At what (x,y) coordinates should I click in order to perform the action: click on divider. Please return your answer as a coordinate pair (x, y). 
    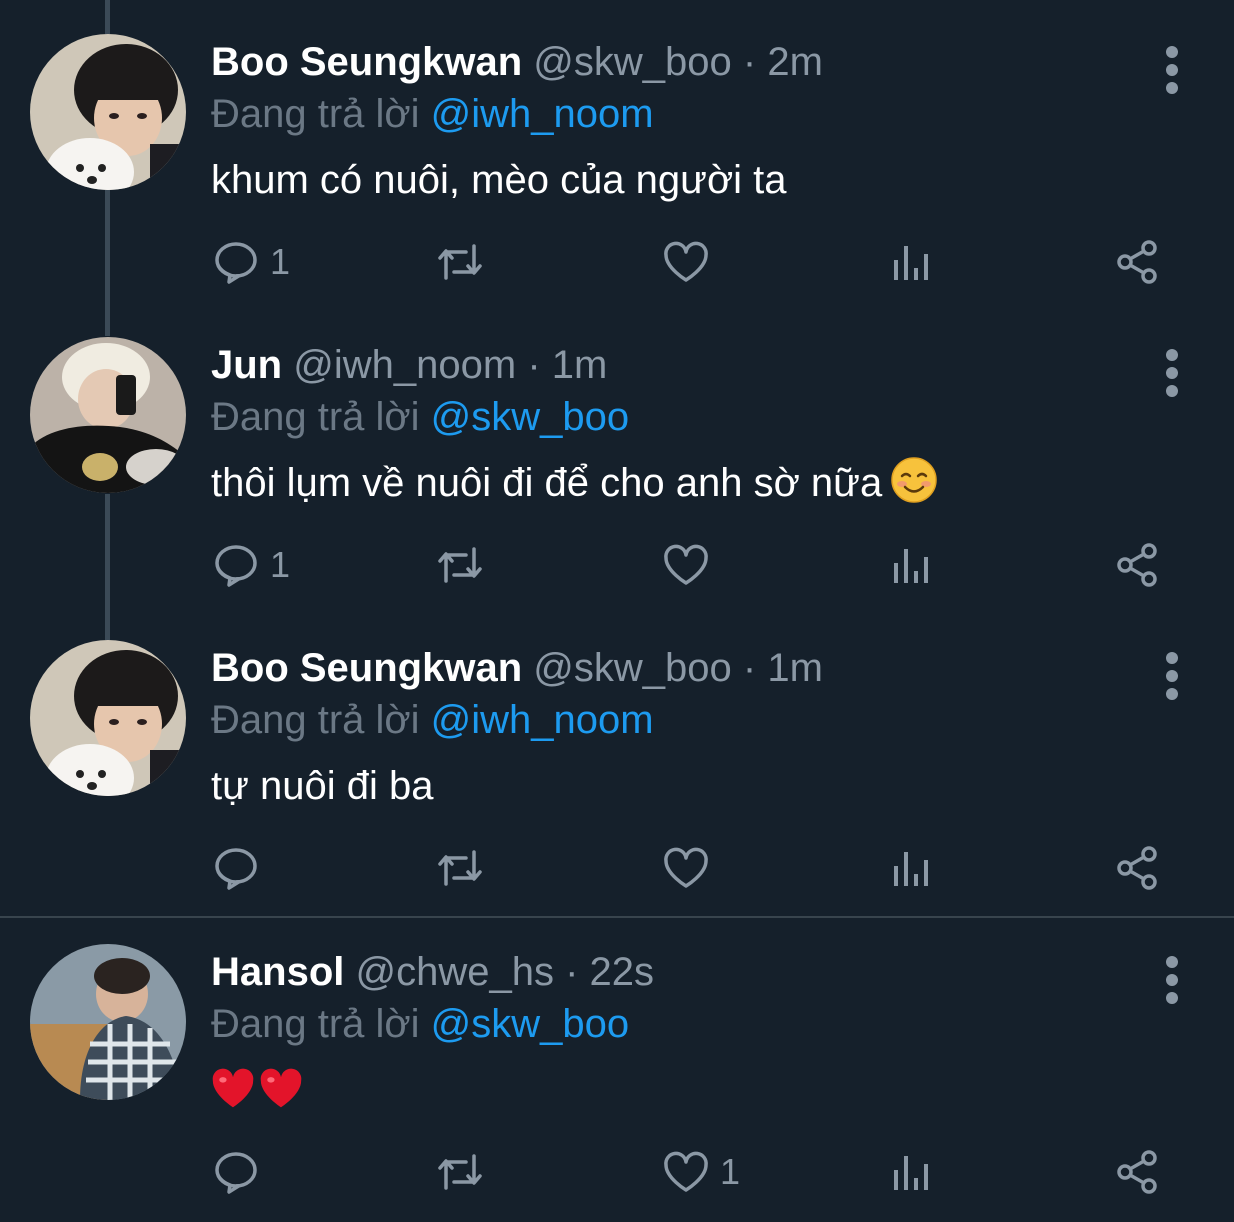
    Looking at the image, I should click on (617, 917).